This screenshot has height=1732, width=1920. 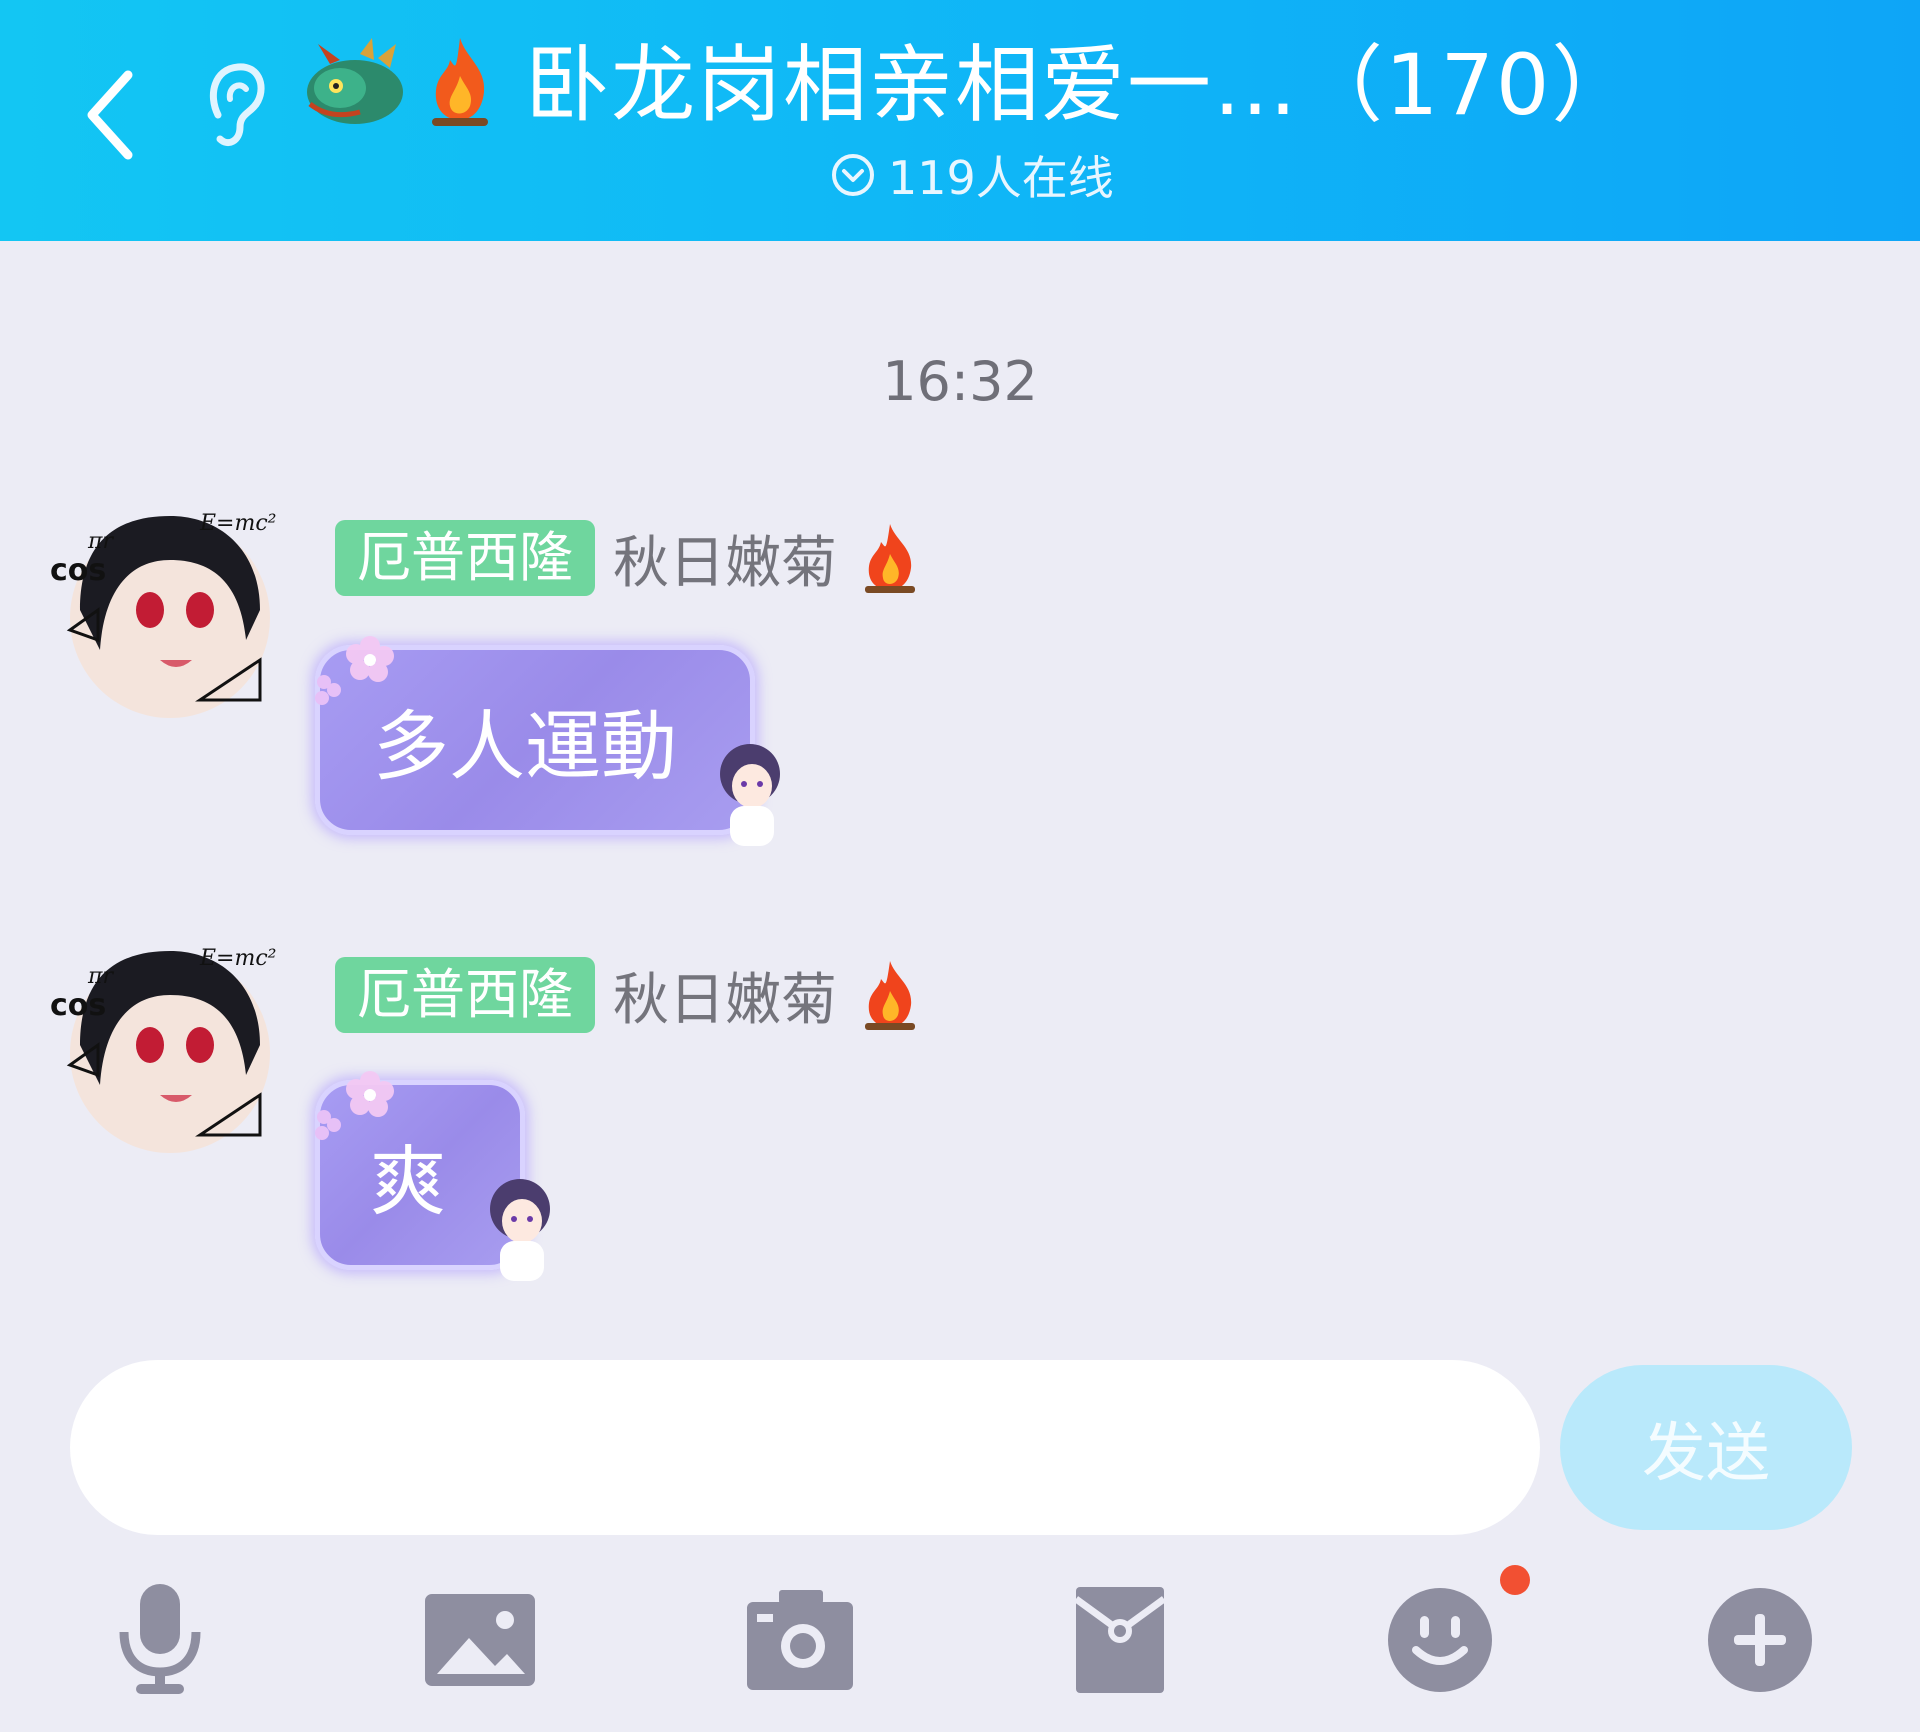 I want to click on message-timestamp: 16:32, so click(x=960, y=381).